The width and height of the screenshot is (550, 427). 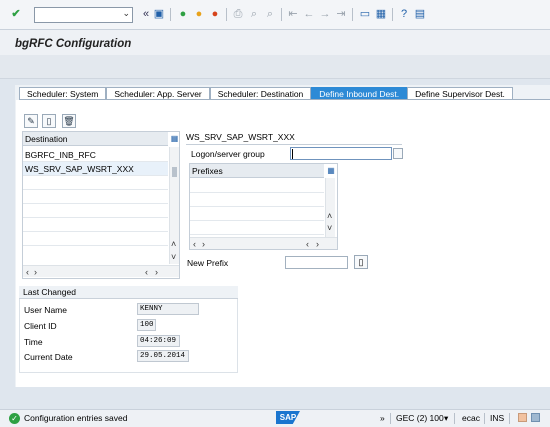 I want to click on exit-icon: ●, so click(x=199, y=14).